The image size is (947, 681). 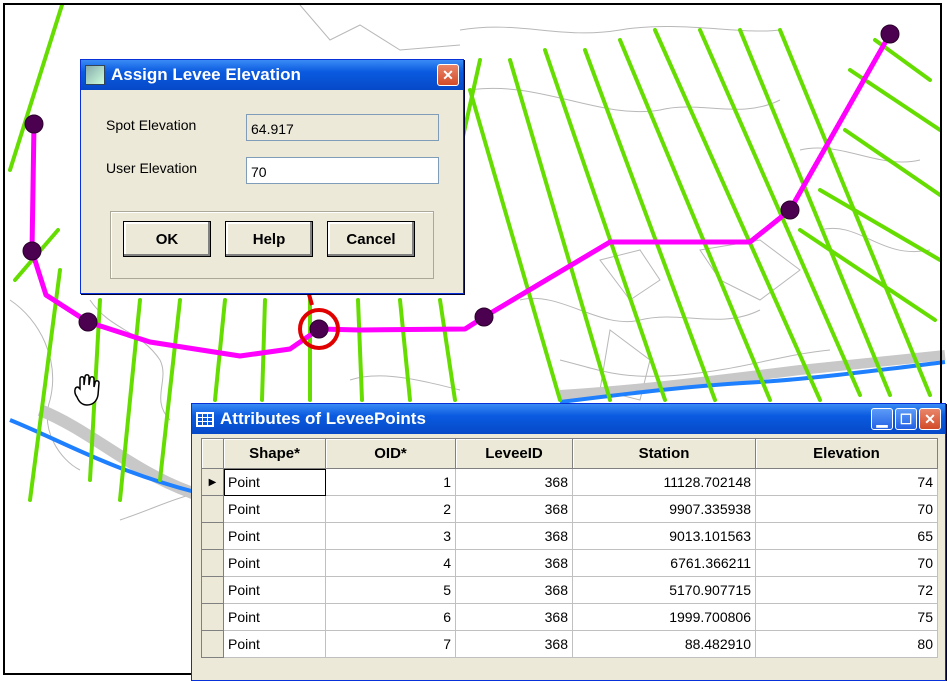 I want to click on table-cell: 65, so click(x=846, y=536).